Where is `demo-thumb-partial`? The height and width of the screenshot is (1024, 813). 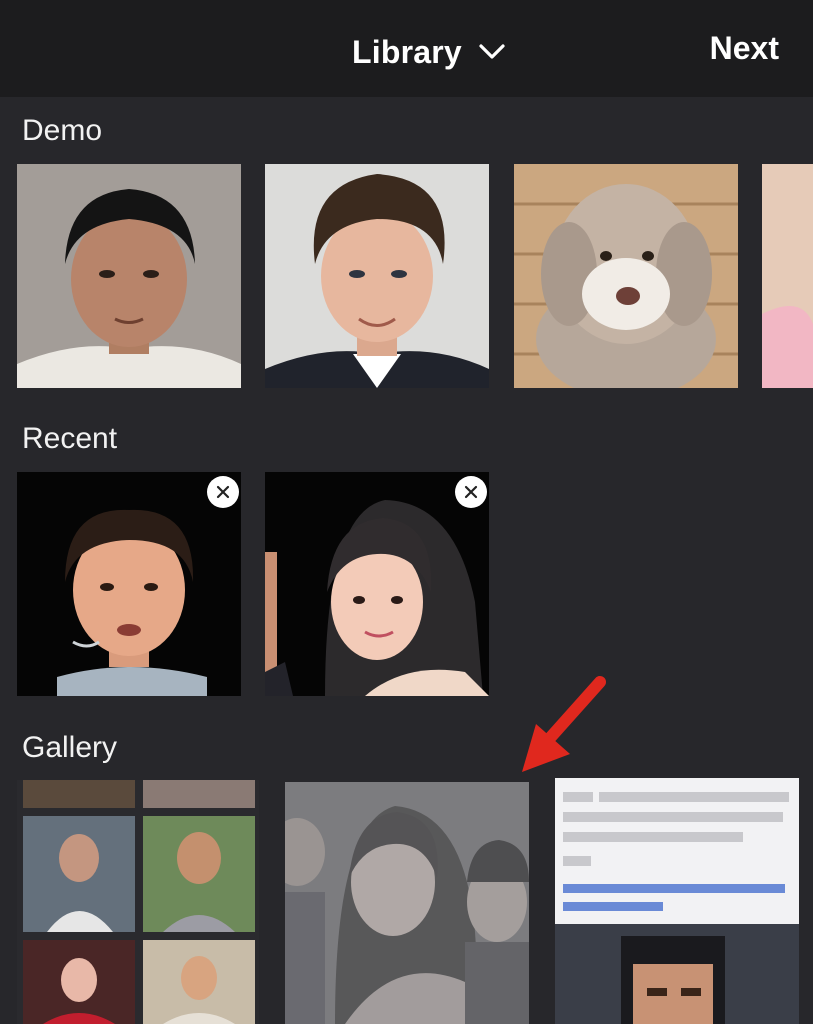
demo-thumb-partial is located at coordinates (787, 276).